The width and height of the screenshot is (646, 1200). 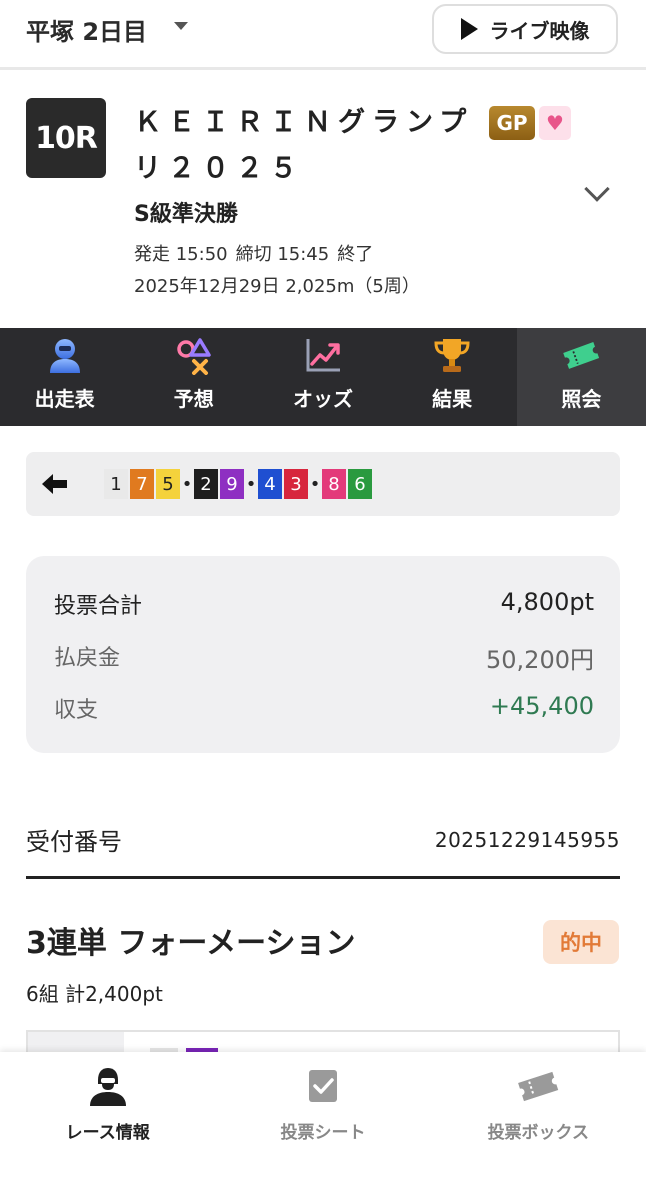 I want to click on nav-vote-box: 投票ボックス, so click(x=538, y=1126).